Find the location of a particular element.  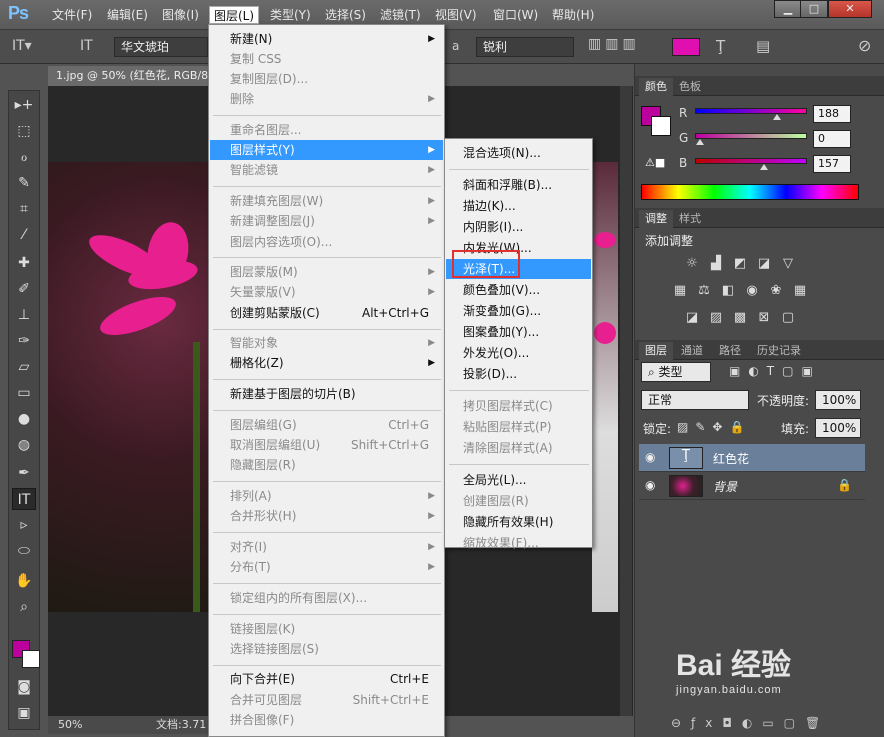

layer-menu-item: 图层编组(G) Ctrl+G is located at coordinates (326, 425).